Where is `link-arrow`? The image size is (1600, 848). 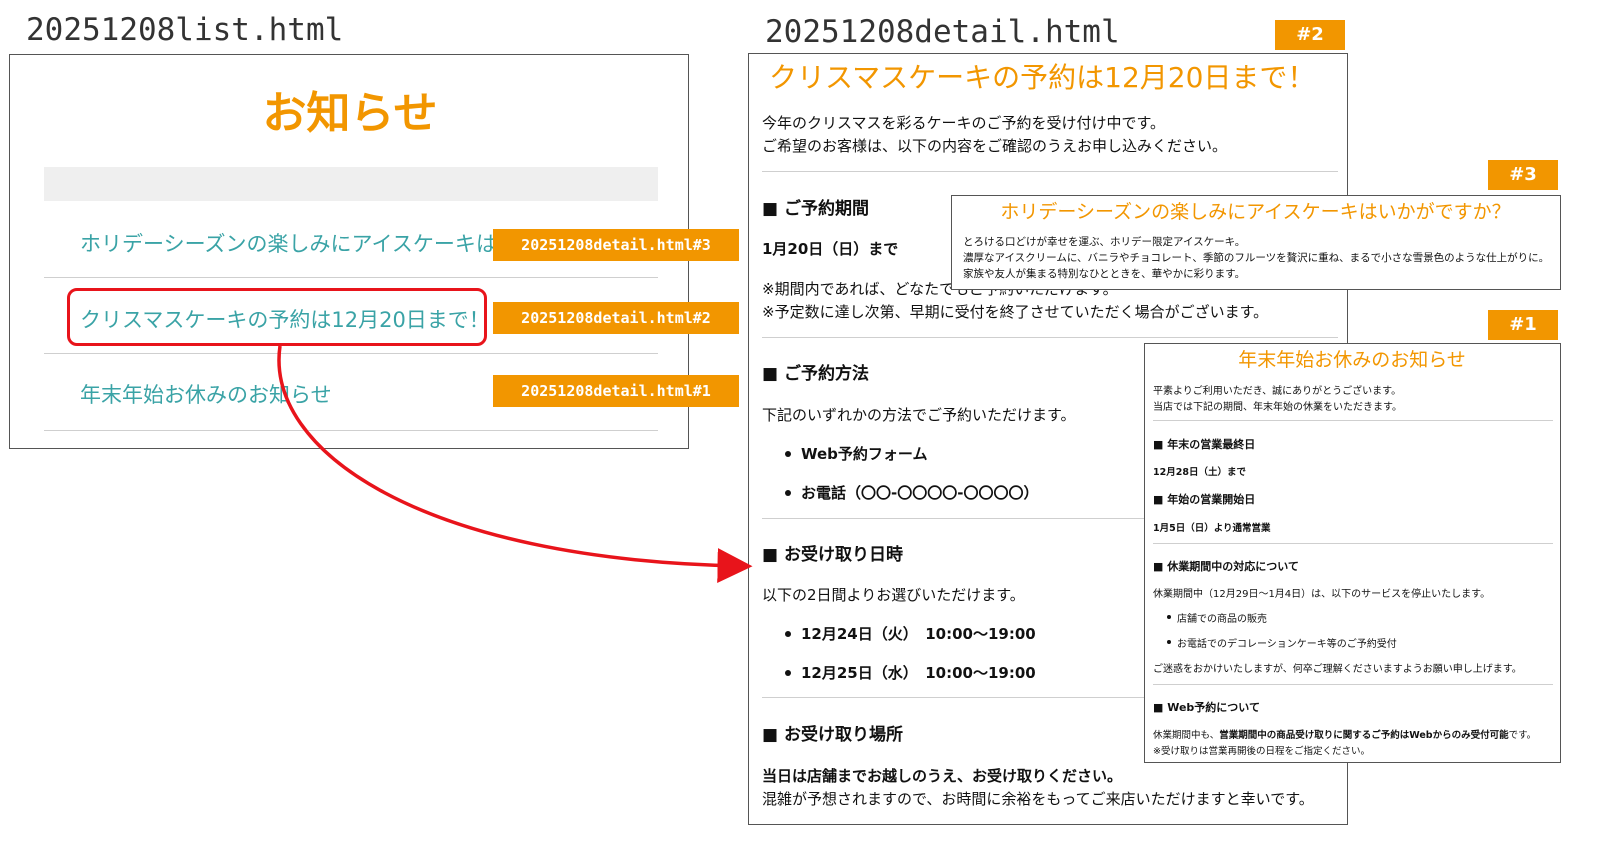 link-arrow is located at coordinates (515, 464).